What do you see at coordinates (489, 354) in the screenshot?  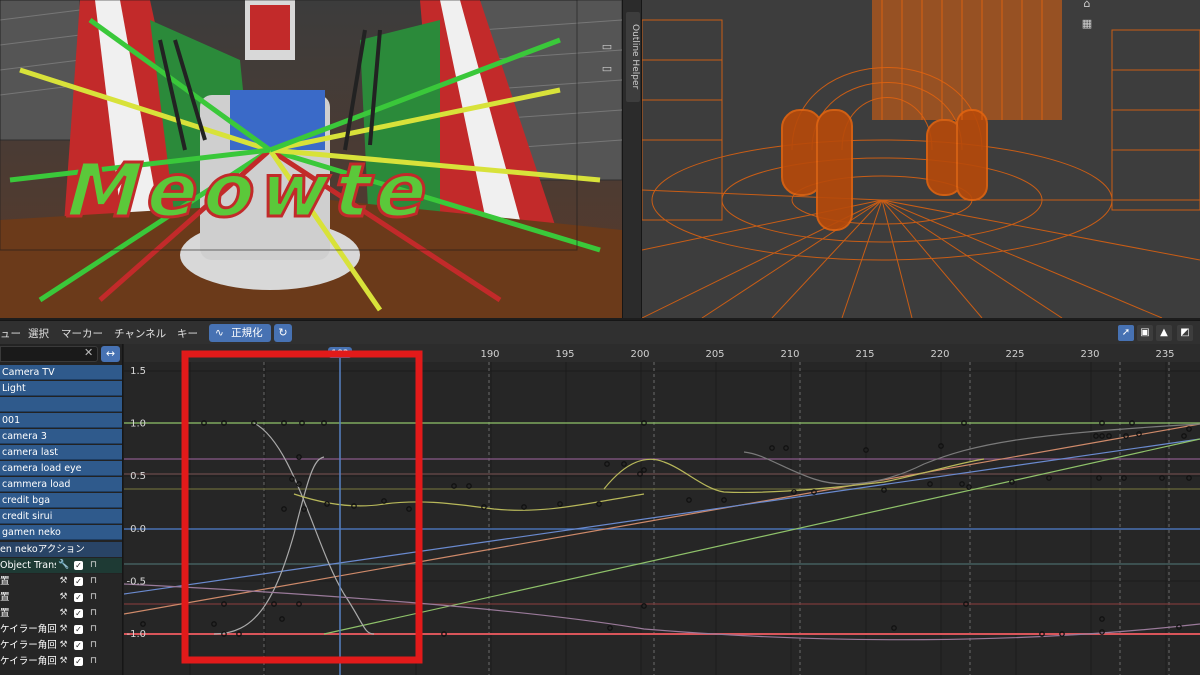 I see `frame-tick-label: 190` at bounding box center [489, 354].